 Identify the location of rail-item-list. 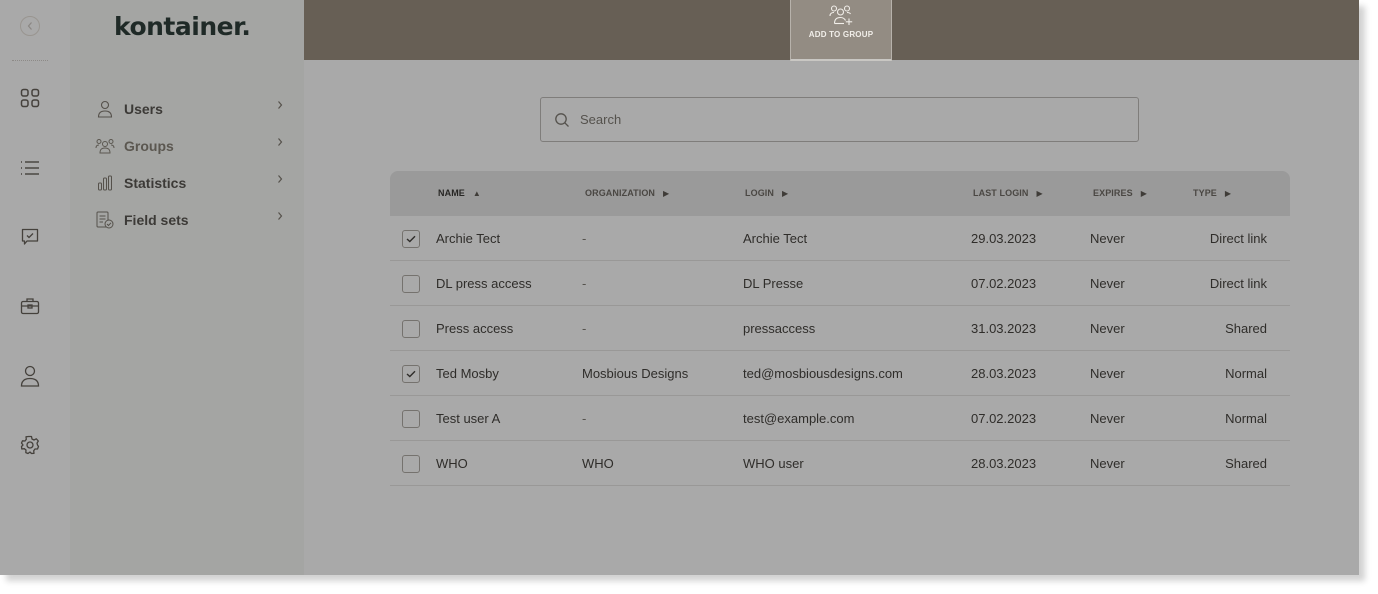
(30, 168).